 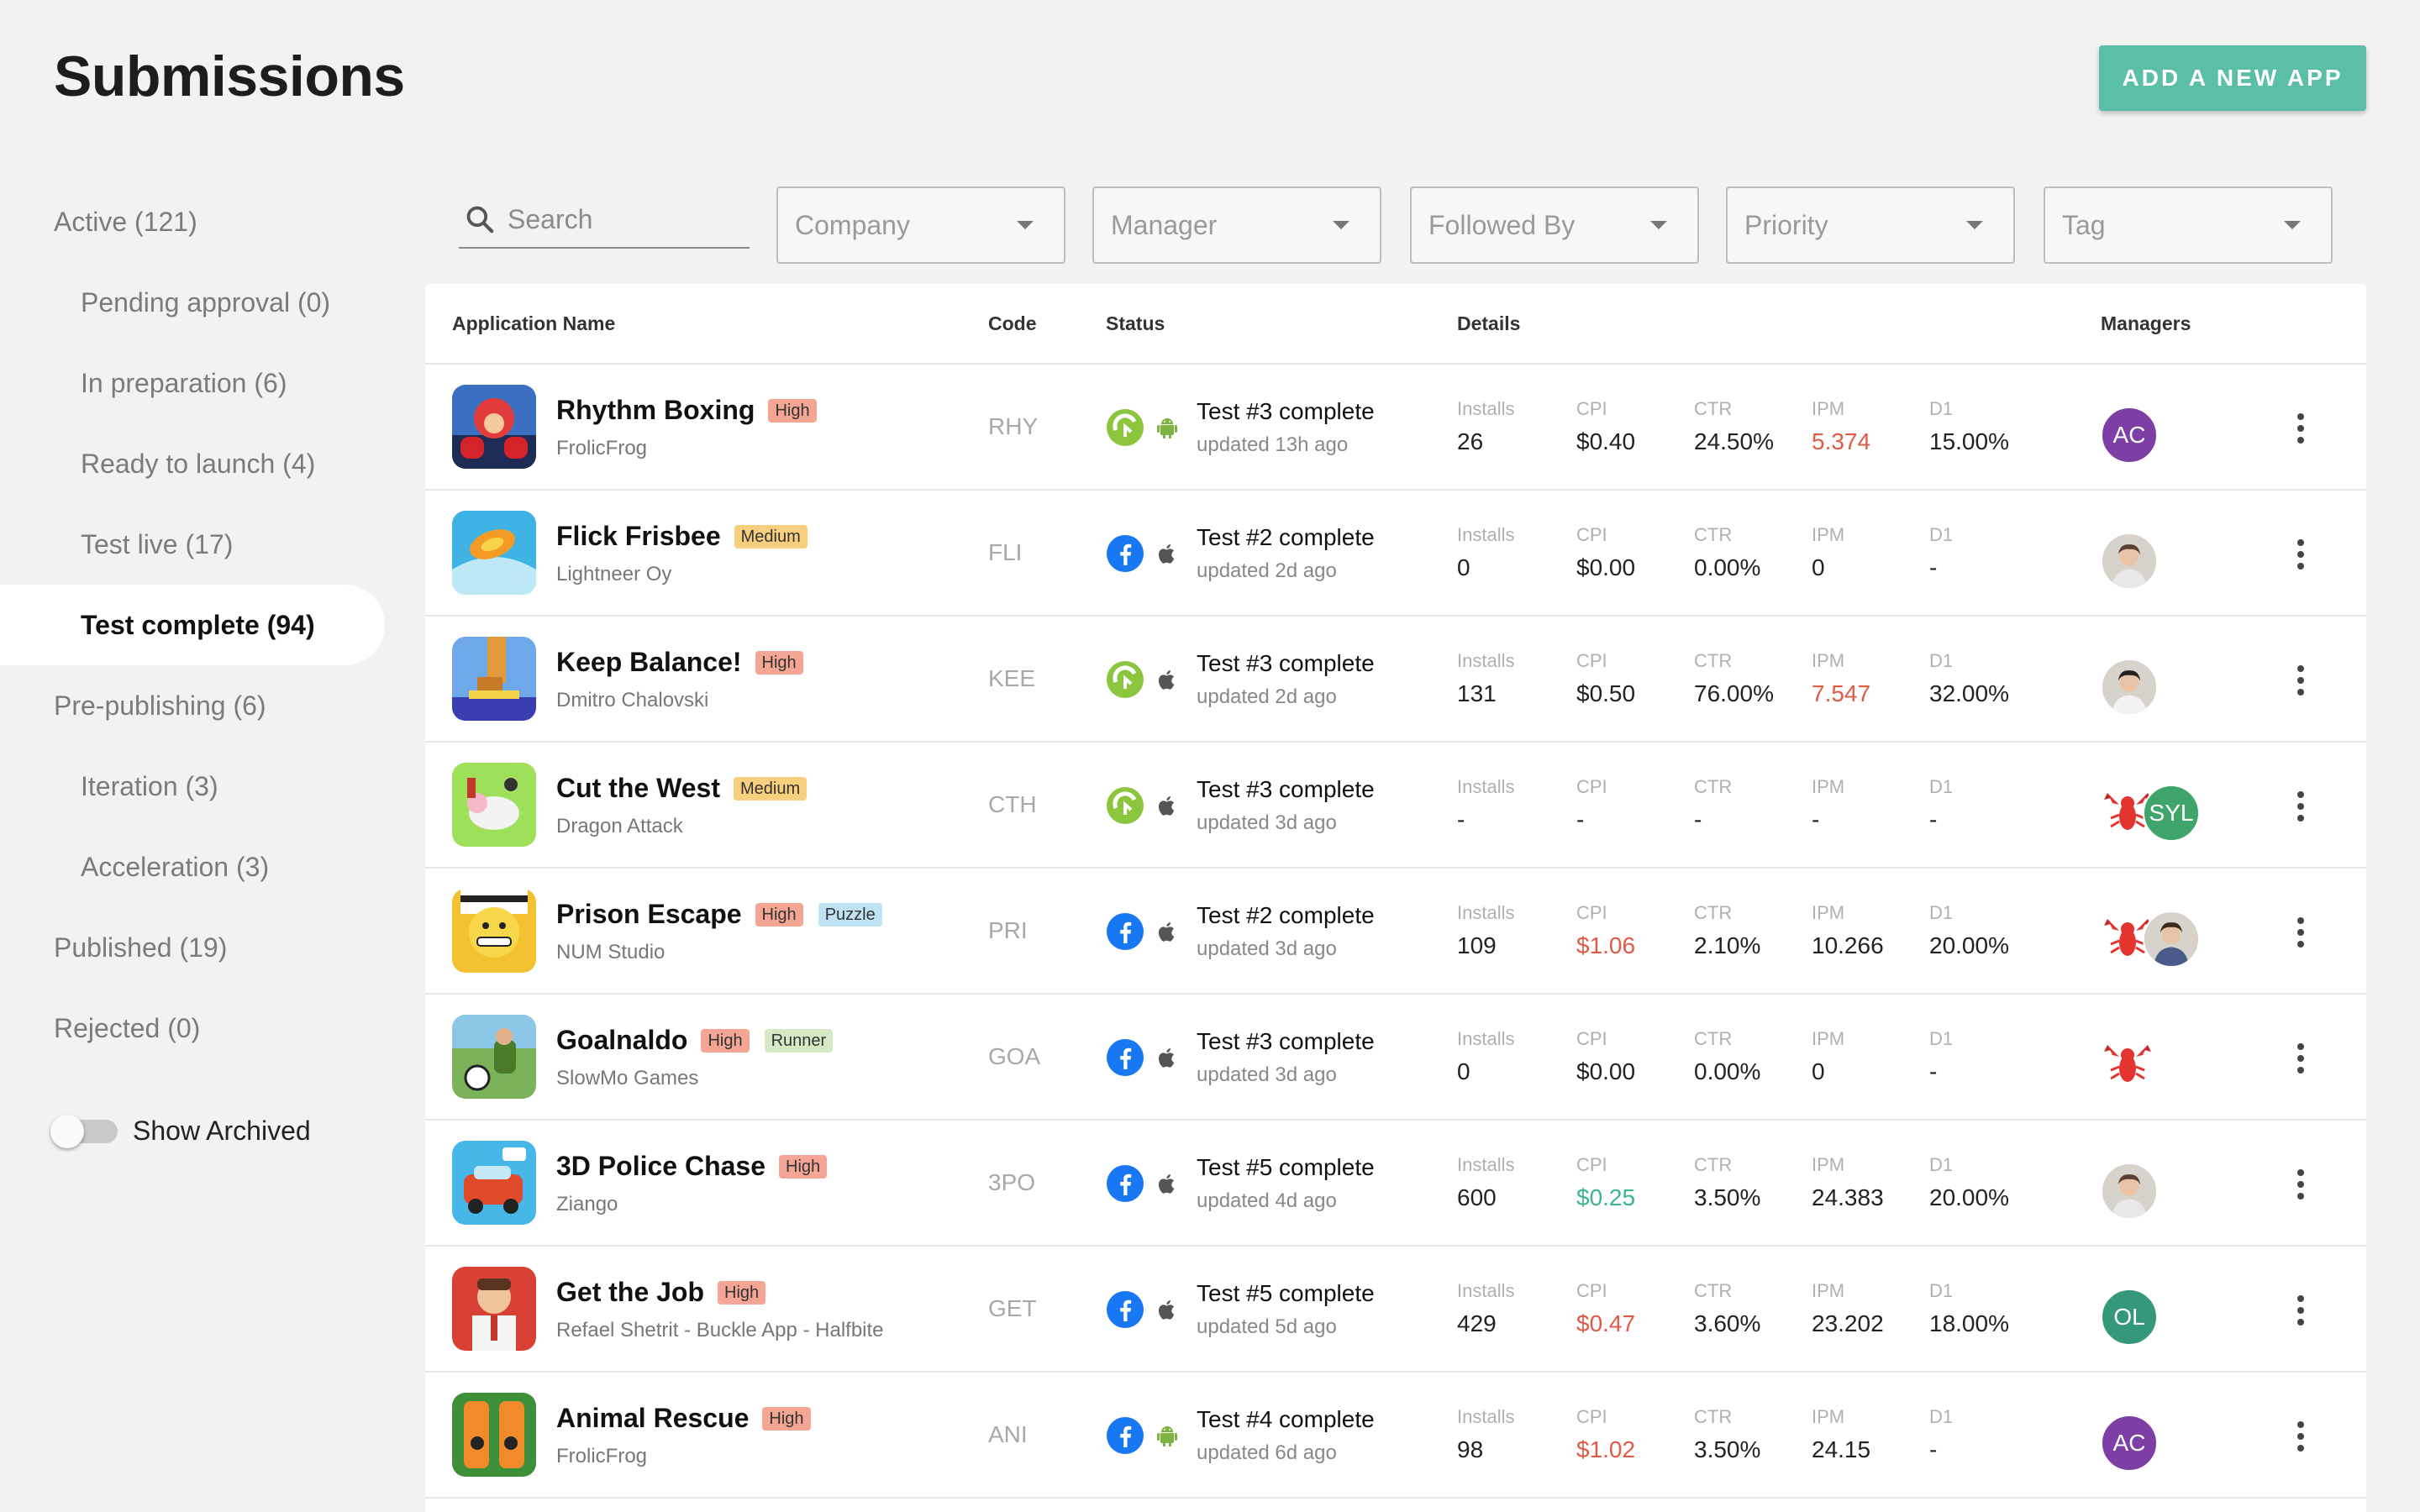 What do you see at coordinates (1713, 408) in the screenshot?
I see `metric-label: CTR` at bounding box center [1713, 408].